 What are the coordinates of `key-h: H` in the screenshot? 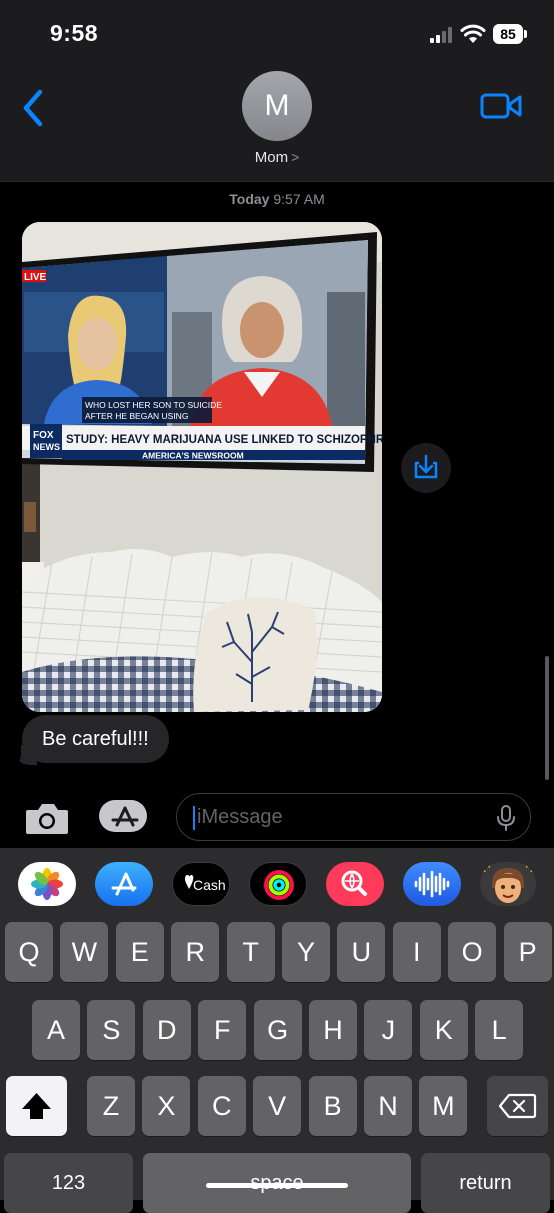 It's located at (333, 1030).